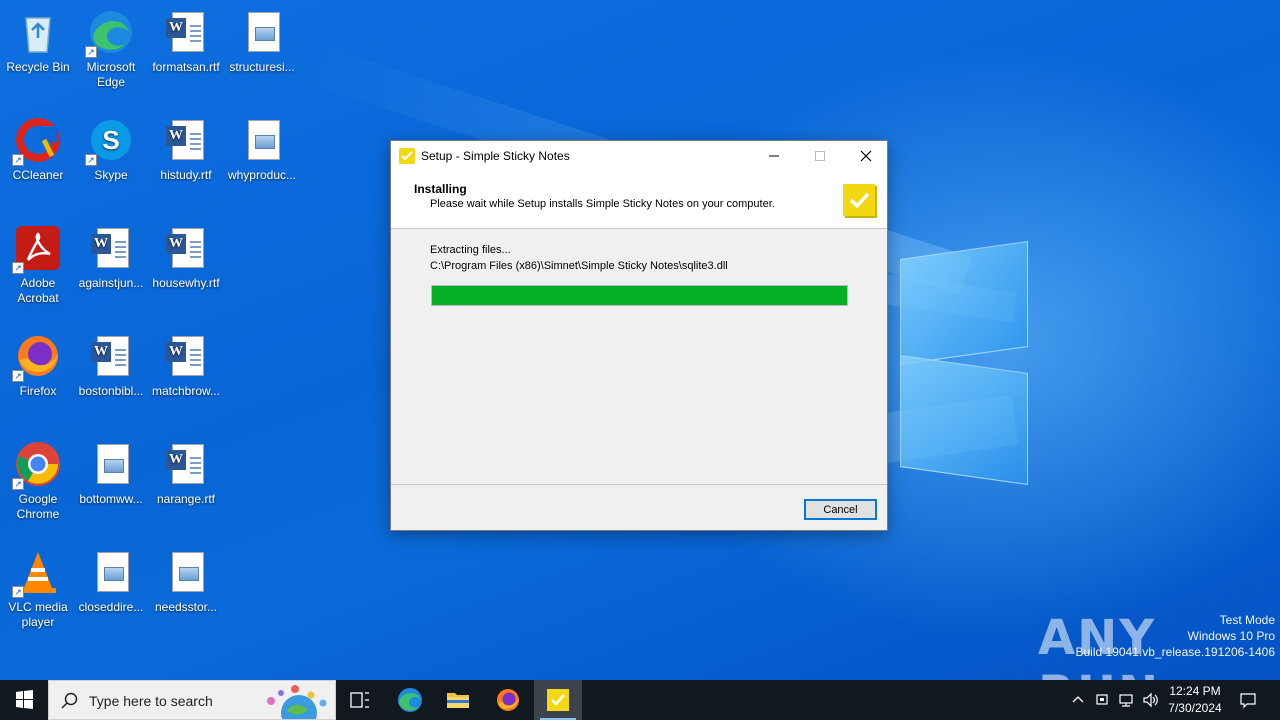 This screenshot has height=720, width=1280. What do you see at coordinates (186, 175) in the screenshot?
I see `desktop-icon-label: histudy.rtf` at bounding box center [186, 175].